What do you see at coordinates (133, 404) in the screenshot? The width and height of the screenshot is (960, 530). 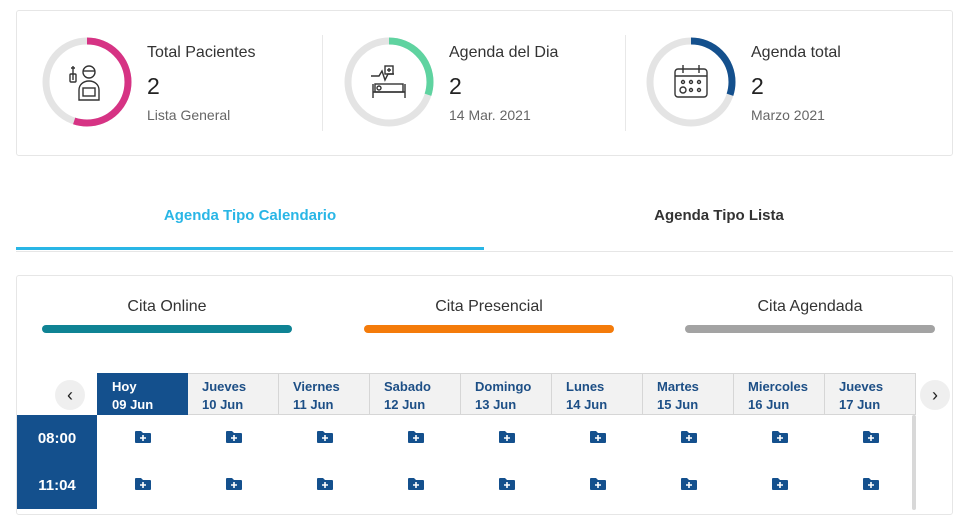 I see `day-date: 09 Jun` at bounding box center [133, 404].